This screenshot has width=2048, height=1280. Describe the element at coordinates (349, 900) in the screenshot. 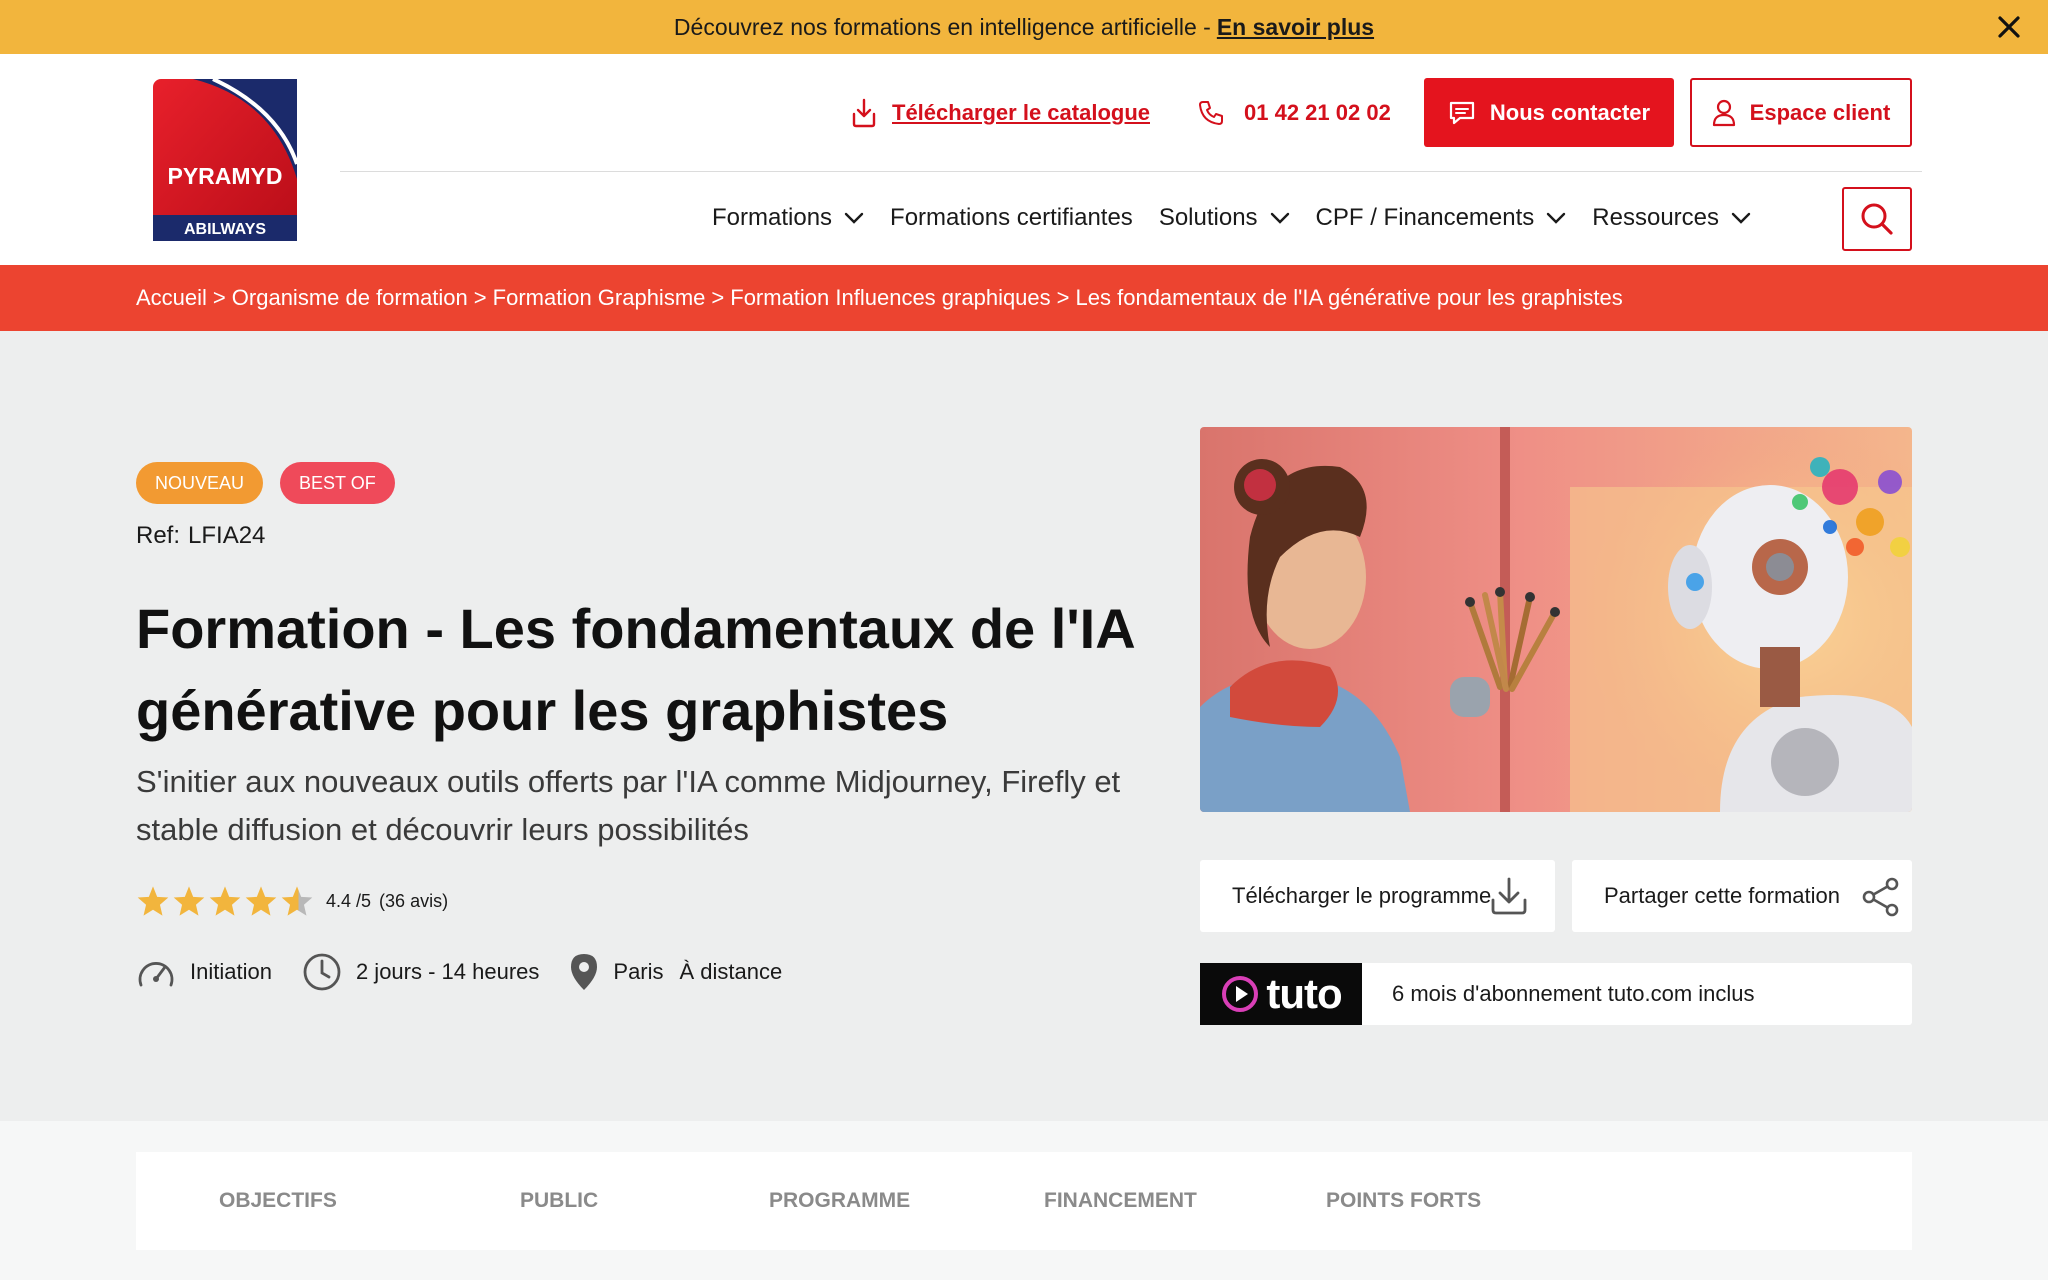

I see `rating-score: 4.4 /5` at that location.